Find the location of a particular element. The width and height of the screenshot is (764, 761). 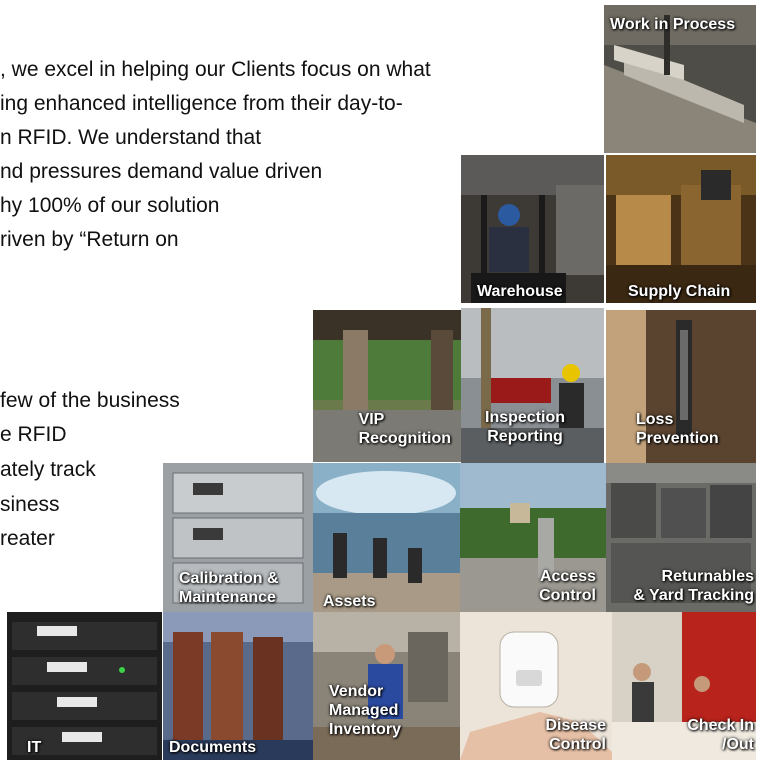

tile-warehouse: Warehouse is located at coordinates (532, 229).